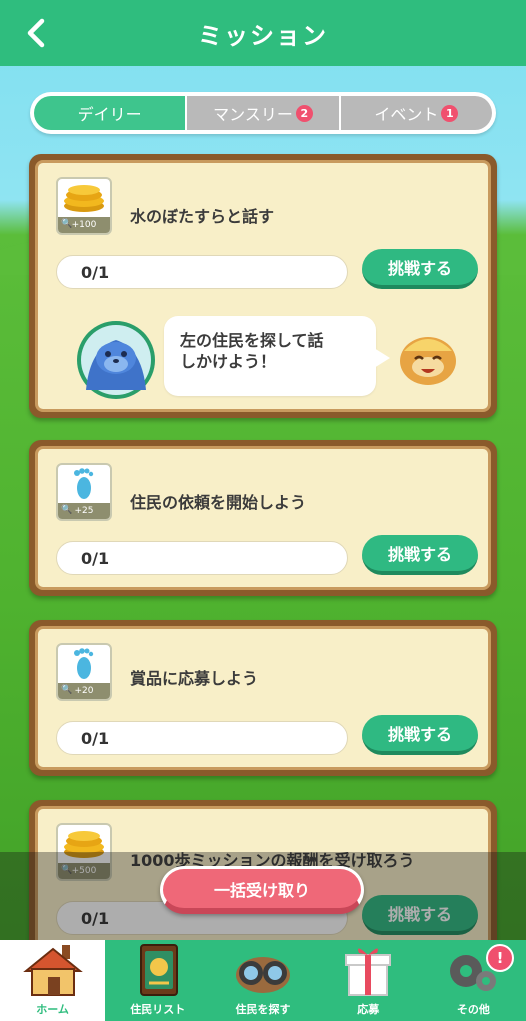 The width and height of the screenshot is (526, 1021). I want to click on tab-badge: 2, so click(304, 113).